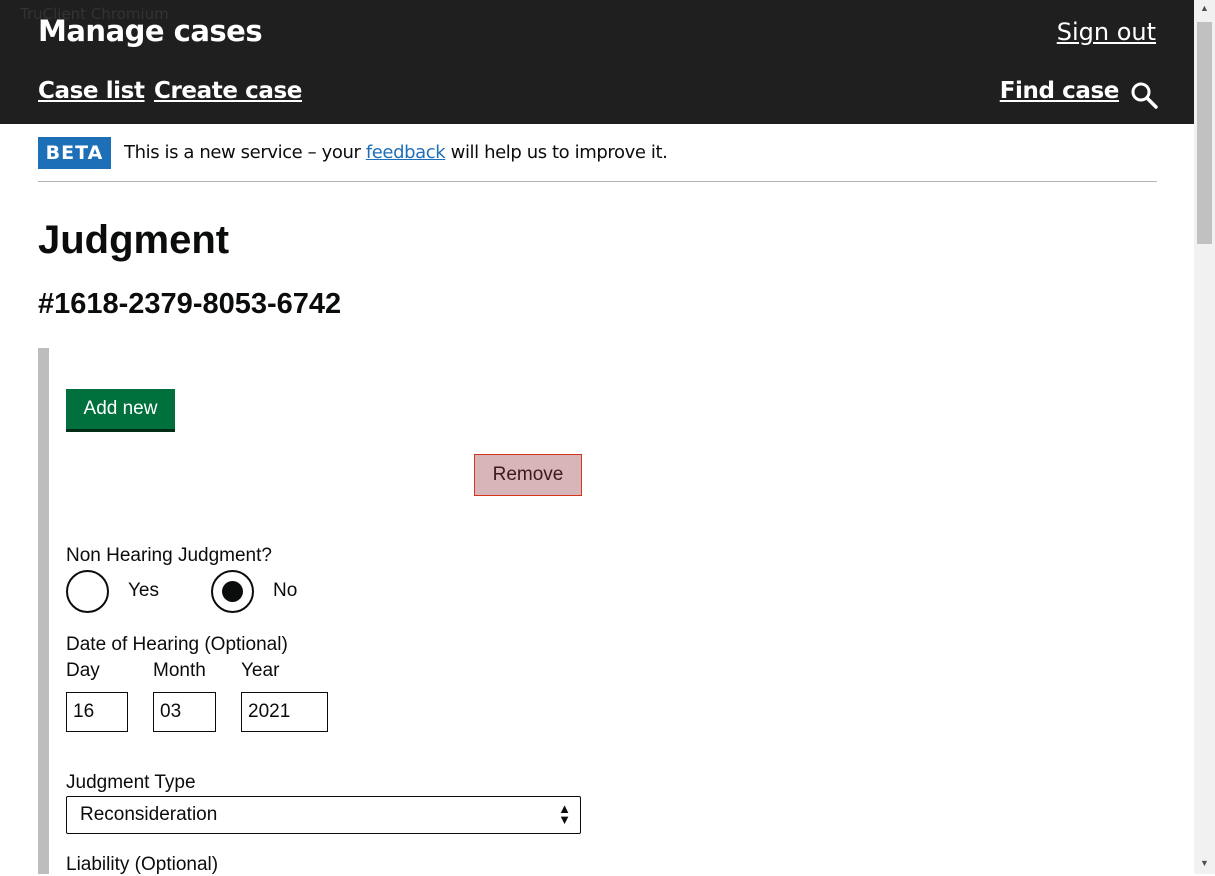 The height and width of the screenshot is (876, 1215). Describe the element at coordinates (564, 814) in the screenshot. I see `select-arrows-icon: ▲ ▼` at that location.